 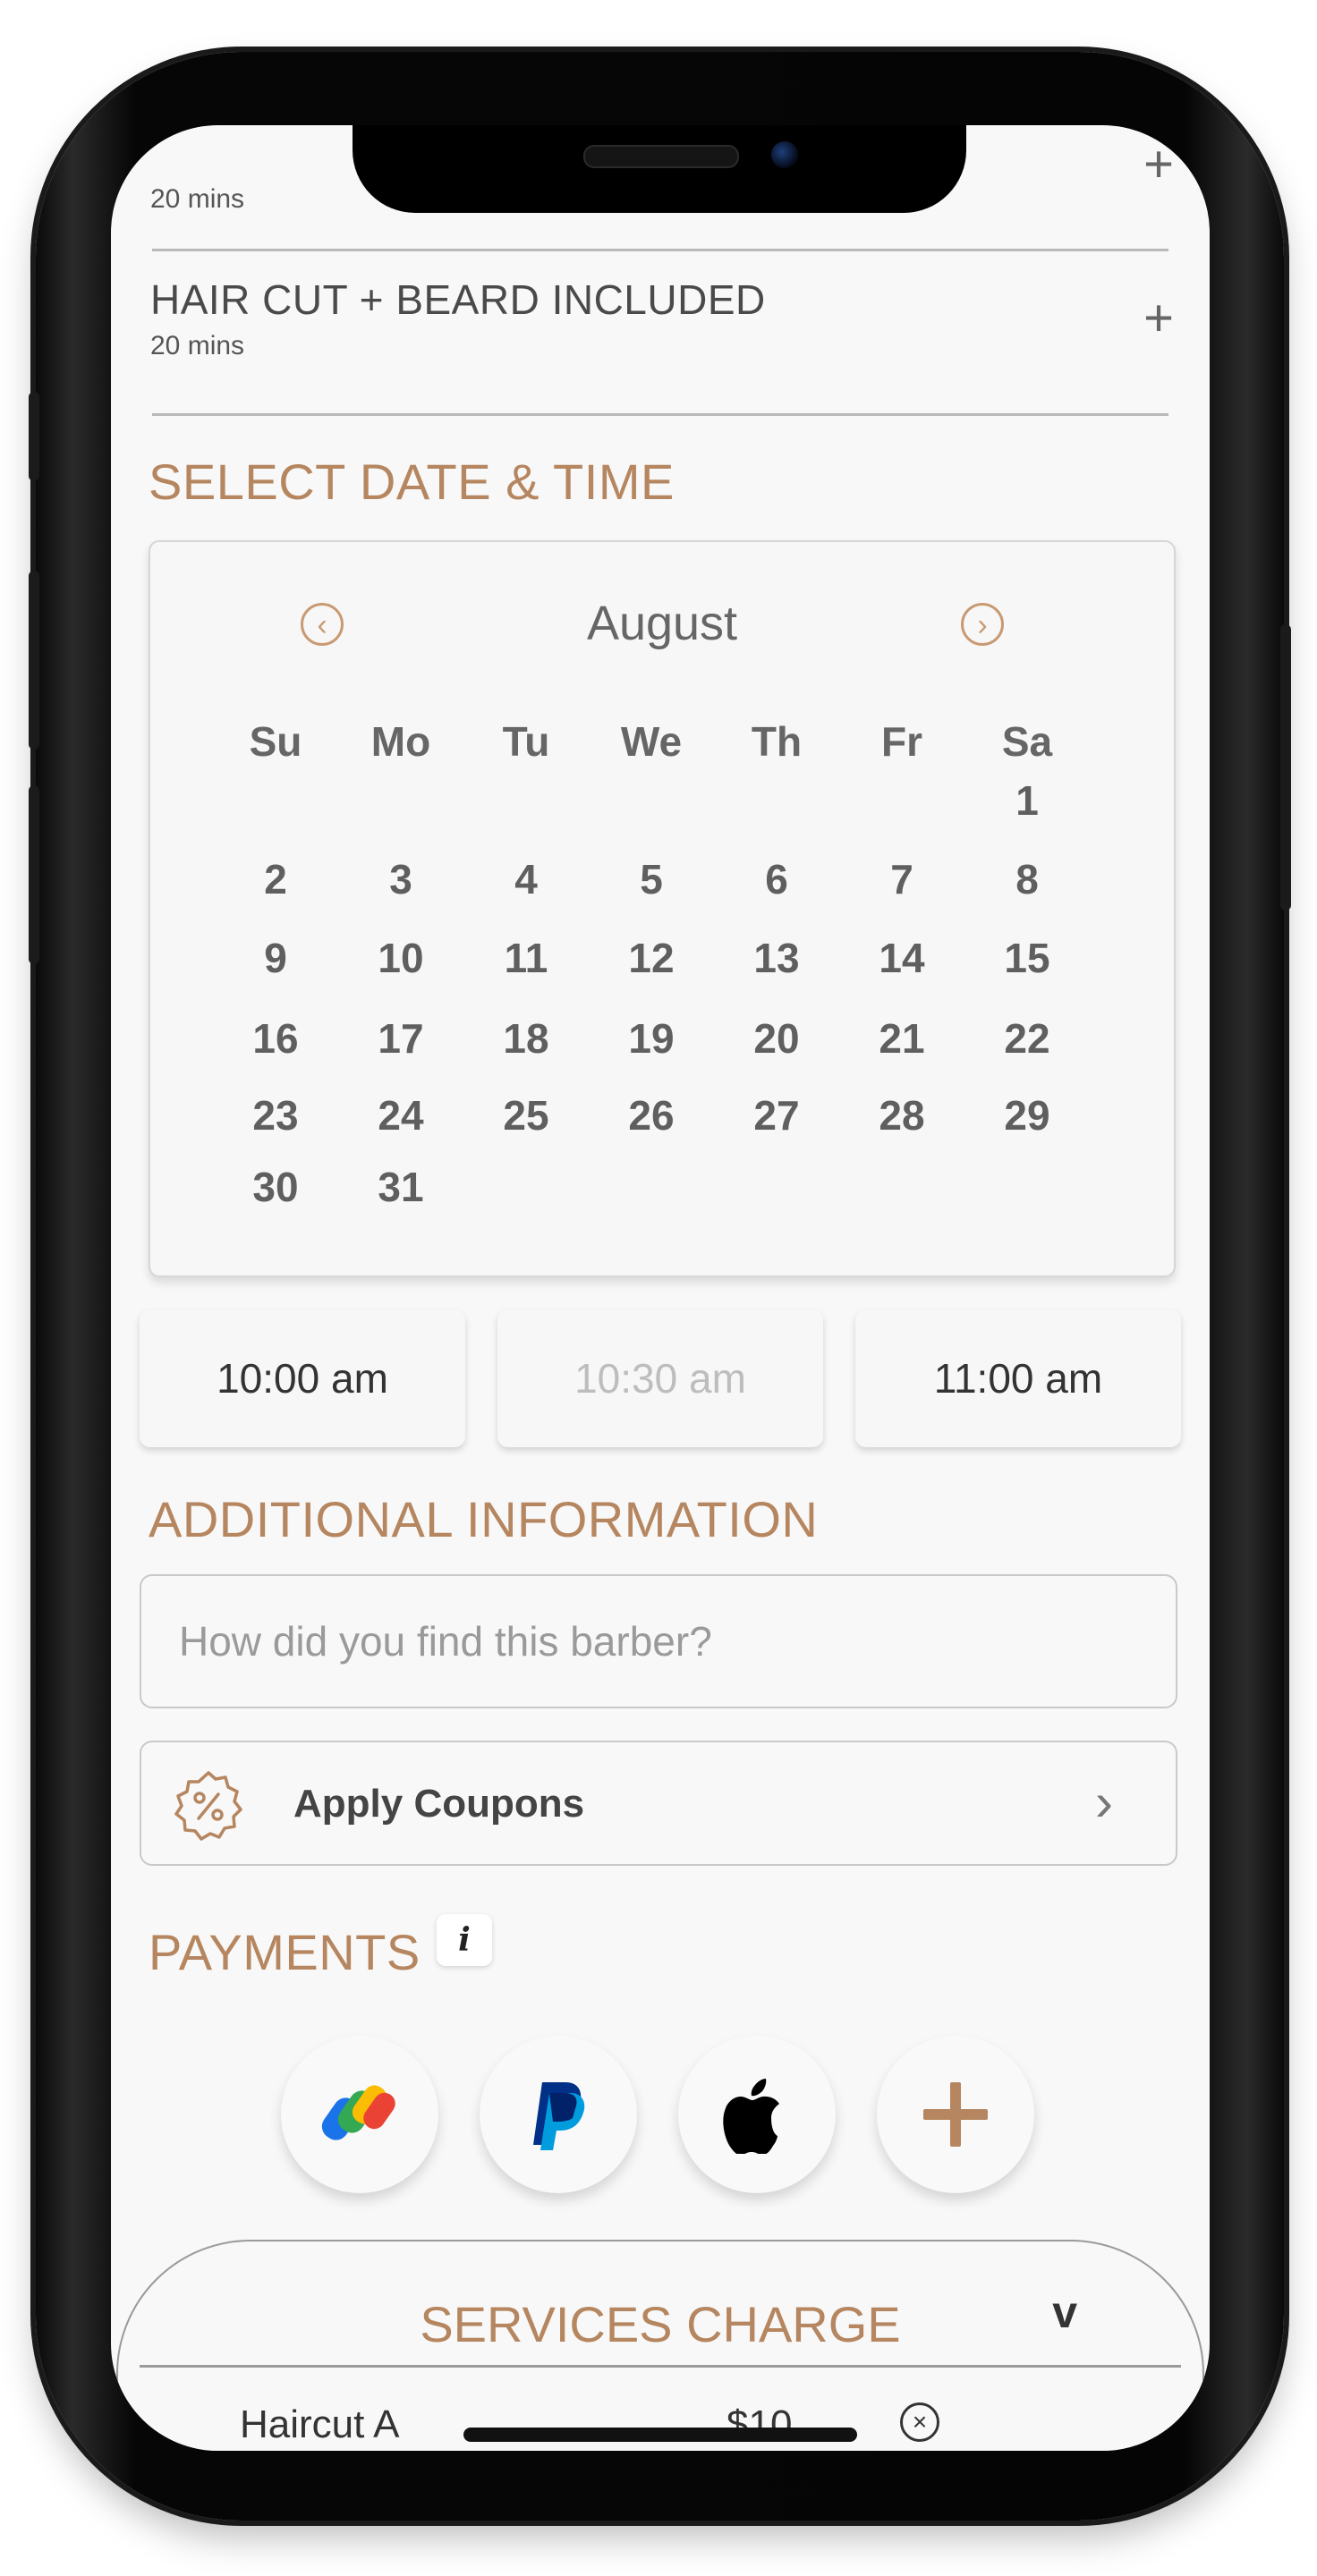 I want to click on calendar-day: 26, so click(x=651, y=1115).